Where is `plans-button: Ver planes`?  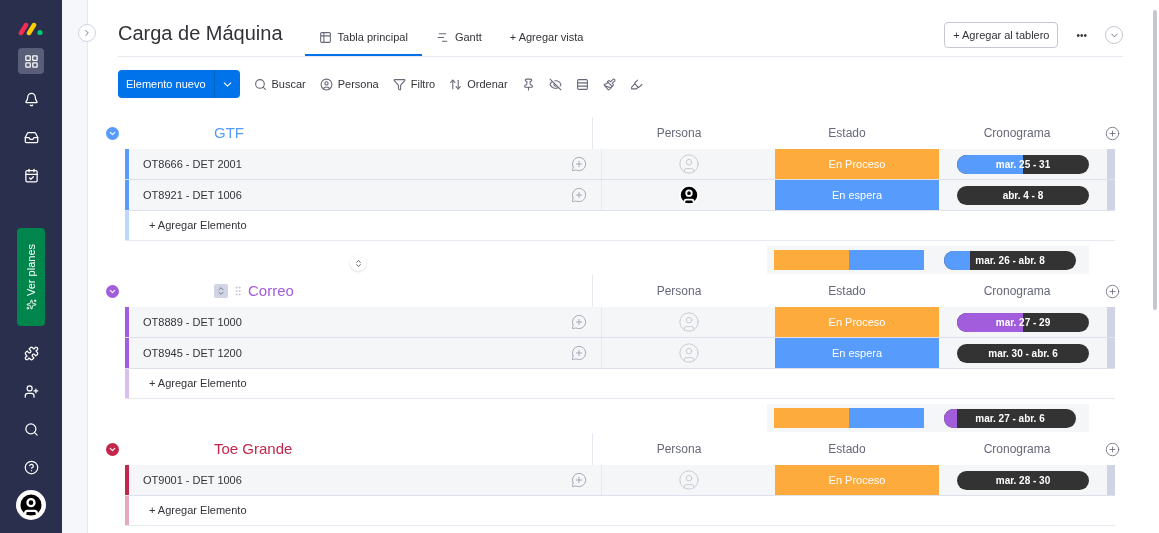 plans-button: Ver planes is located at coordinates (31, 277).